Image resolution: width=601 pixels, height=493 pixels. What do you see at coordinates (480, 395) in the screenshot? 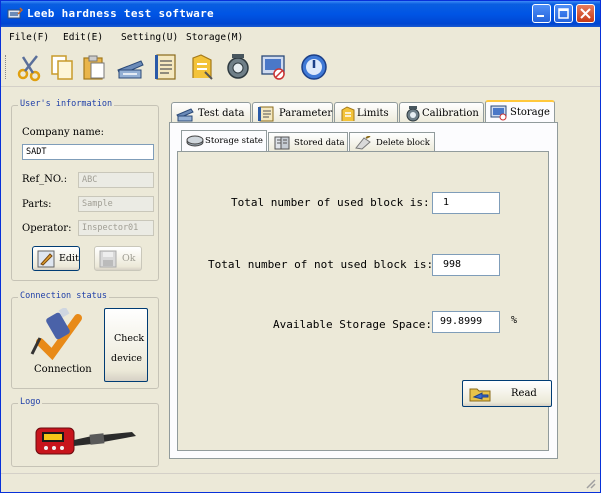
I see `read-icon` at bounding box center [480, 395].